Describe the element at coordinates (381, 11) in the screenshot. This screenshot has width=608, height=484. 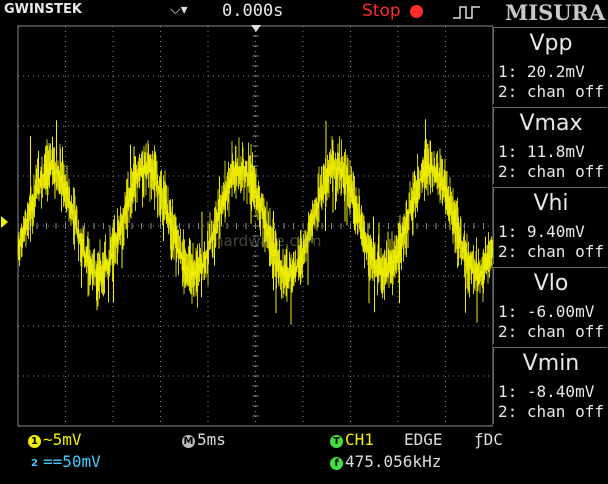
I see `run-state-label: Stop` at that location.